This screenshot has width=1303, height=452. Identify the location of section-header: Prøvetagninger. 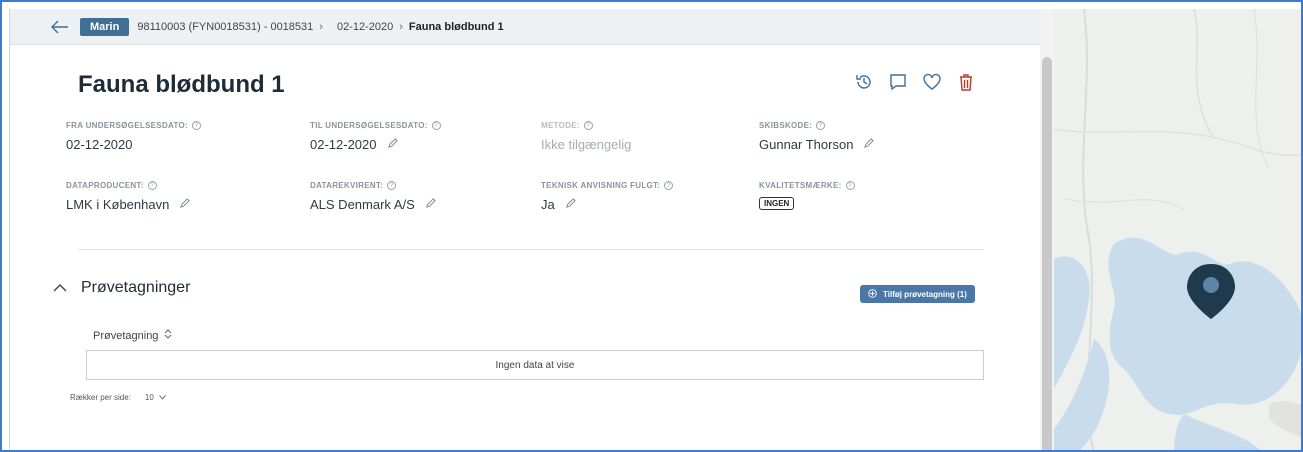
(121, 288).